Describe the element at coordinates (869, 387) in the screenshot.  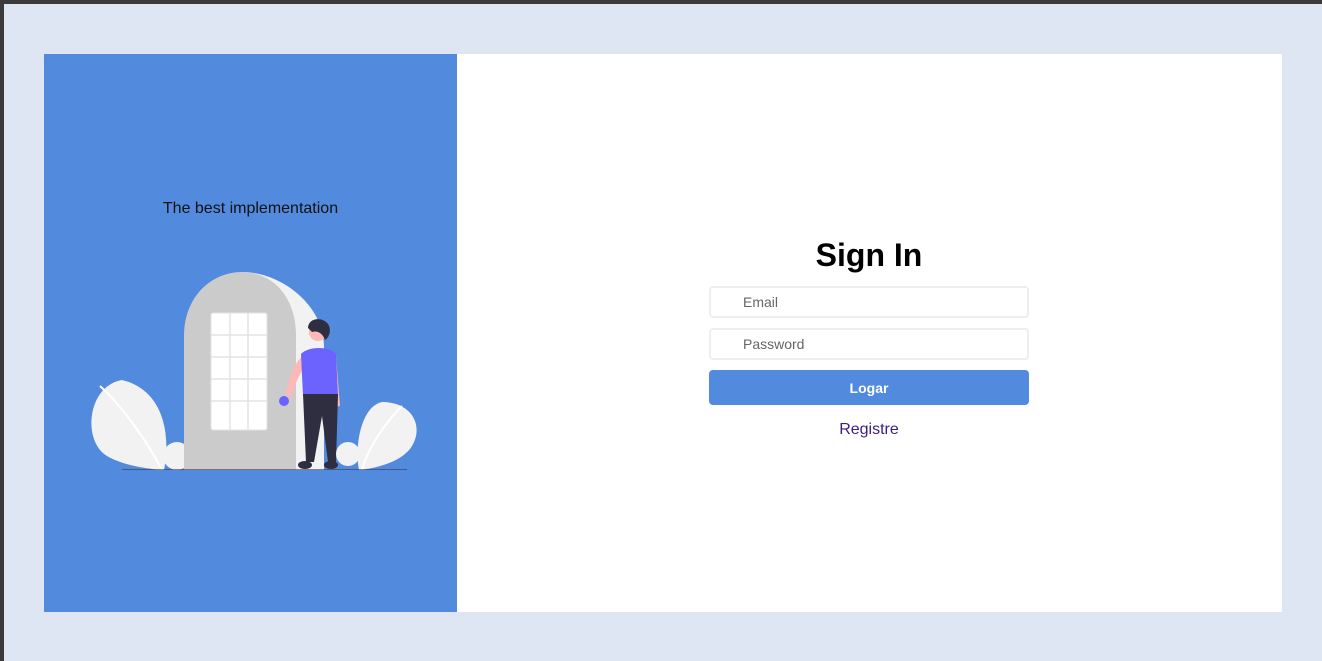
I see `login-button: Logar` at that location.